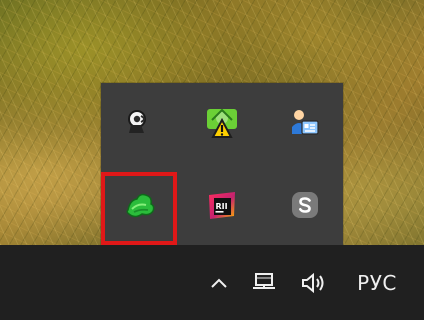  Describe the element at coordinates (305, 123) in the screenshot. I see `user-card-icon` at that location.